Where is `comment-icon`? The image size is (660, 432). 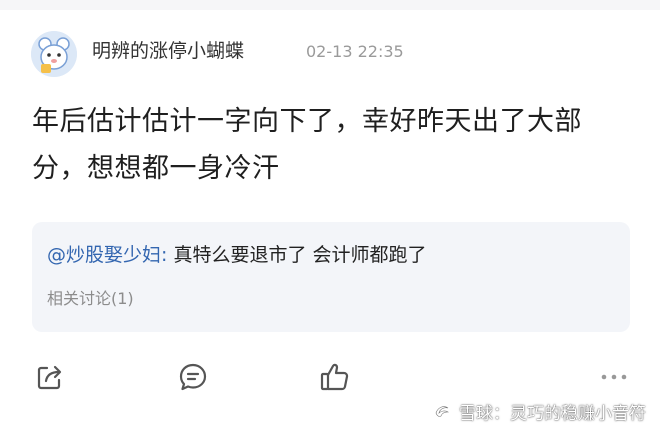
comment-icon is located at coordinates (193, 377).